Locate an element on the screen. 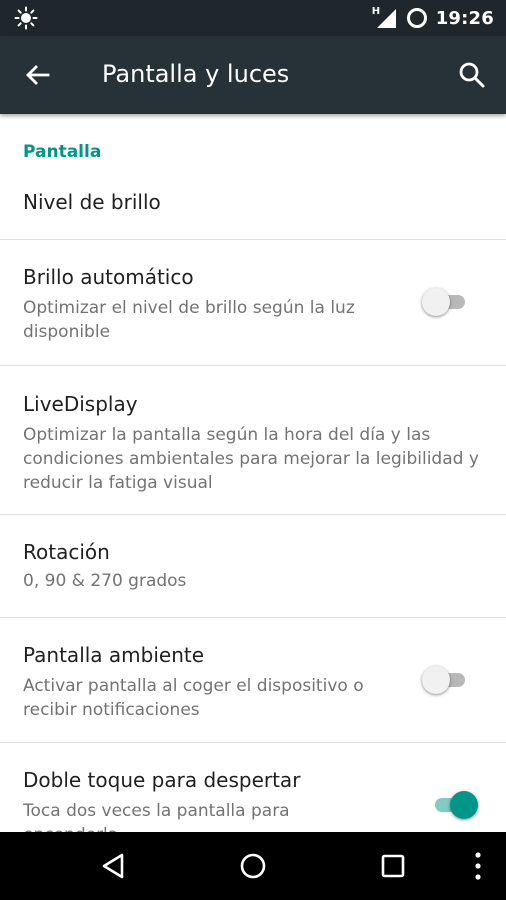 The width and height of the screenshot is (506, 900). setting-title: Pantalla ambiente is located at coordinates (114, 655).